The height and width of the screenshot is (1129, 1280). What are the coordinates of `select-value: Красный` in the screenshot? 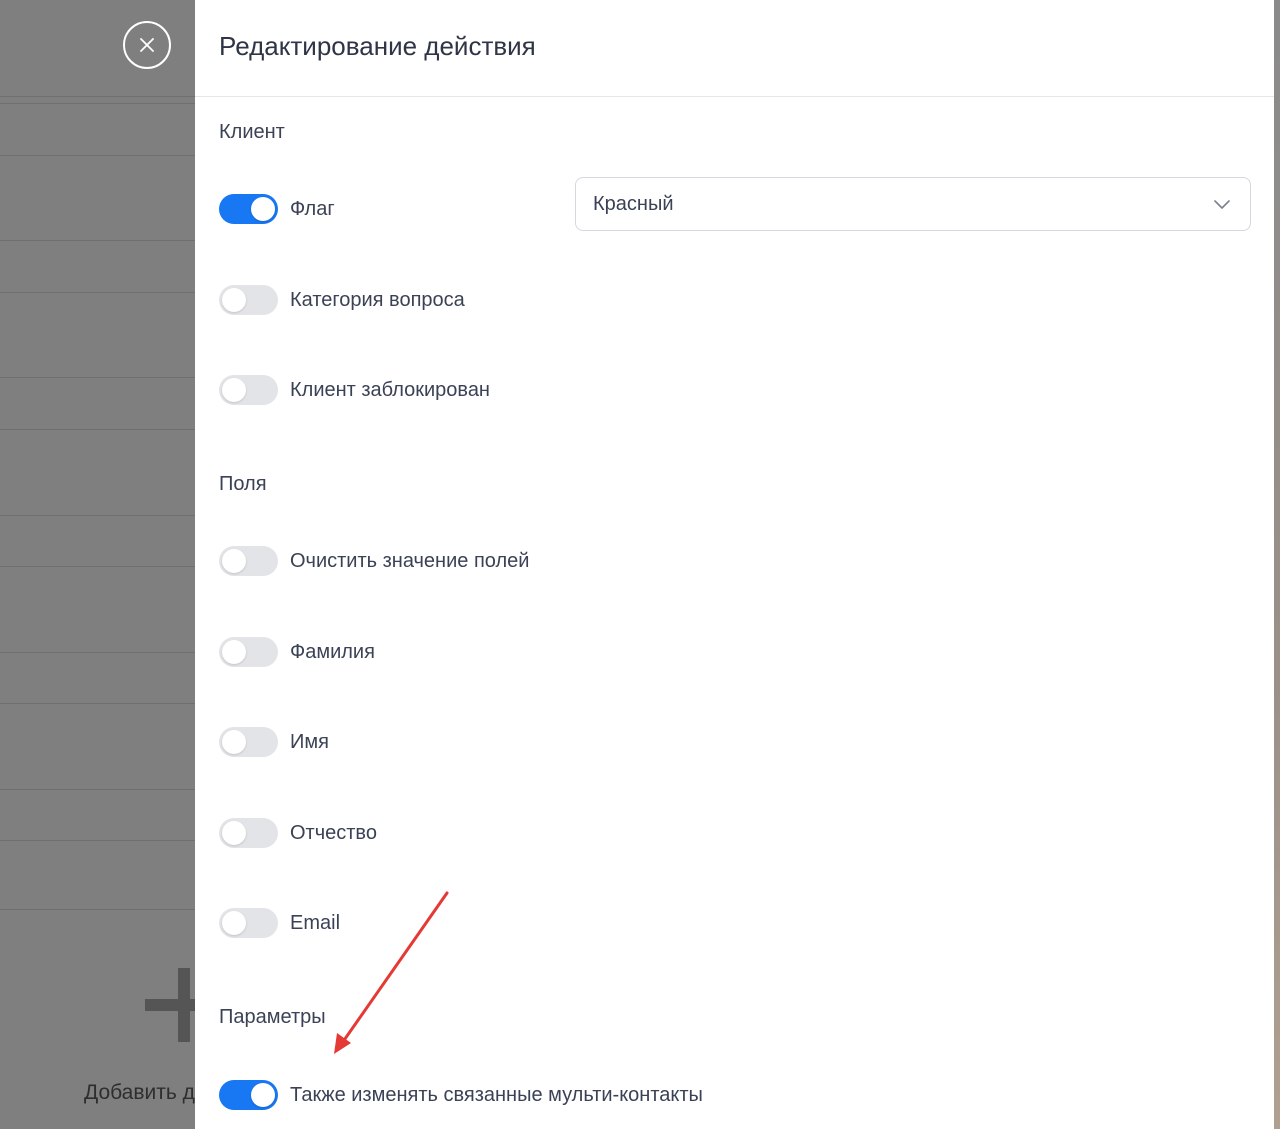 It's located at (633, 203).